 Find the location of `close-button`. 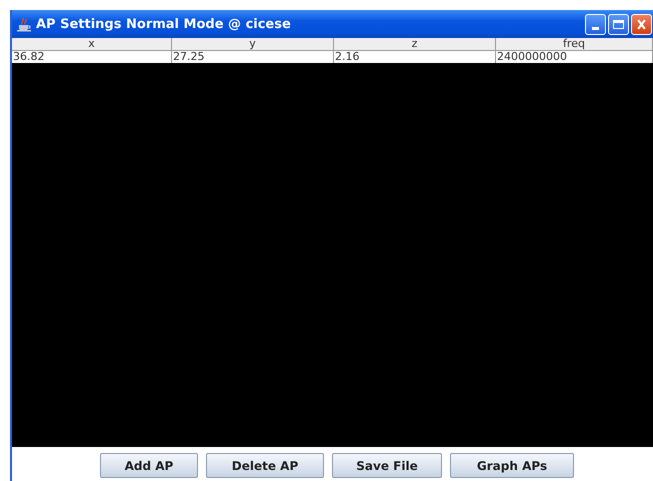

close-button is located at coordinates (641, 24).